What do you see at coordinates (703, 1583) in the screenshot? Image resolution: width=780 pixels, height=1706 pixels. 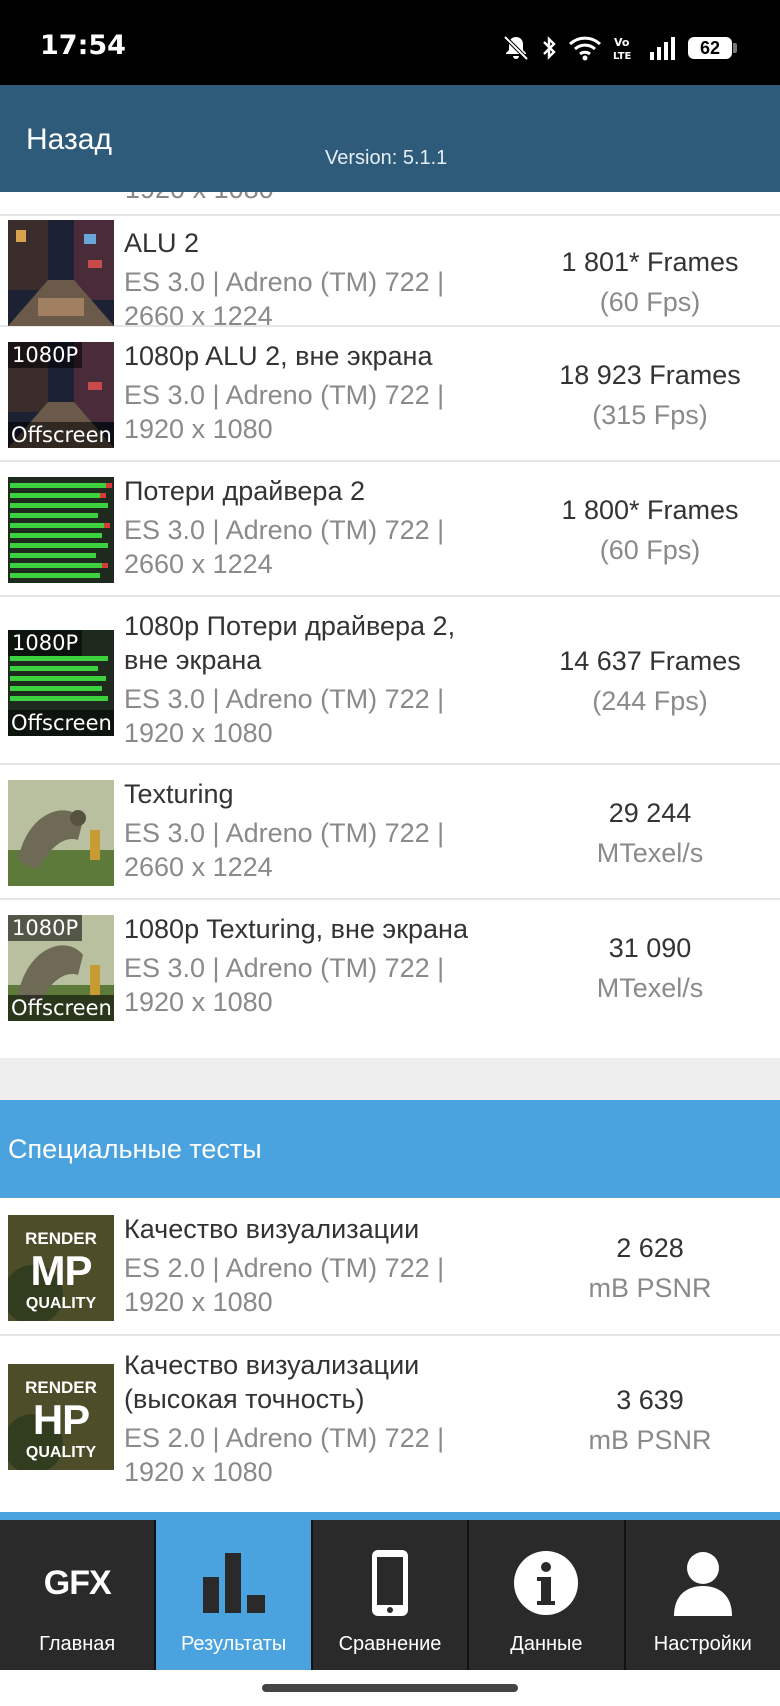 I see `user-icon` at bounding box center [703, 1583].